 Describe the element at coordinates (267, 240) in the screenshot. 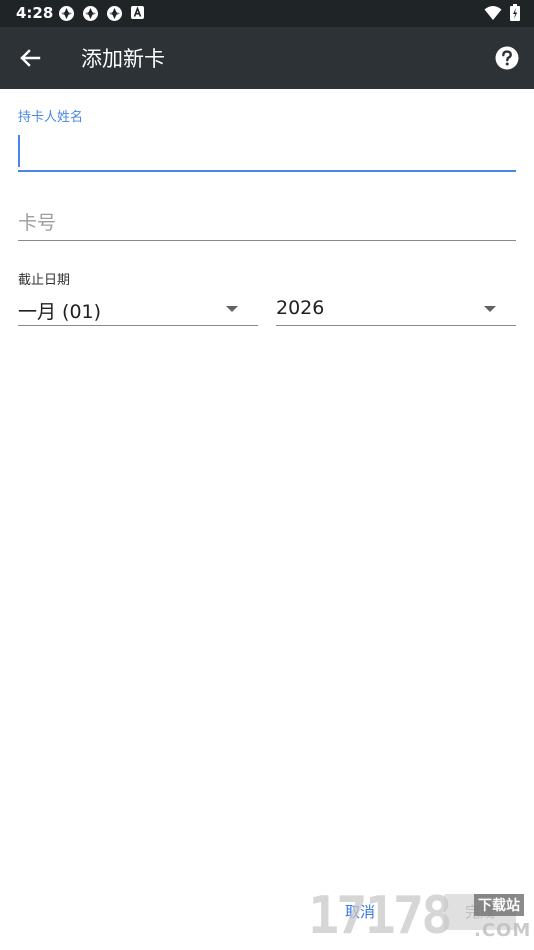

I see `card-number-underline` at that location.